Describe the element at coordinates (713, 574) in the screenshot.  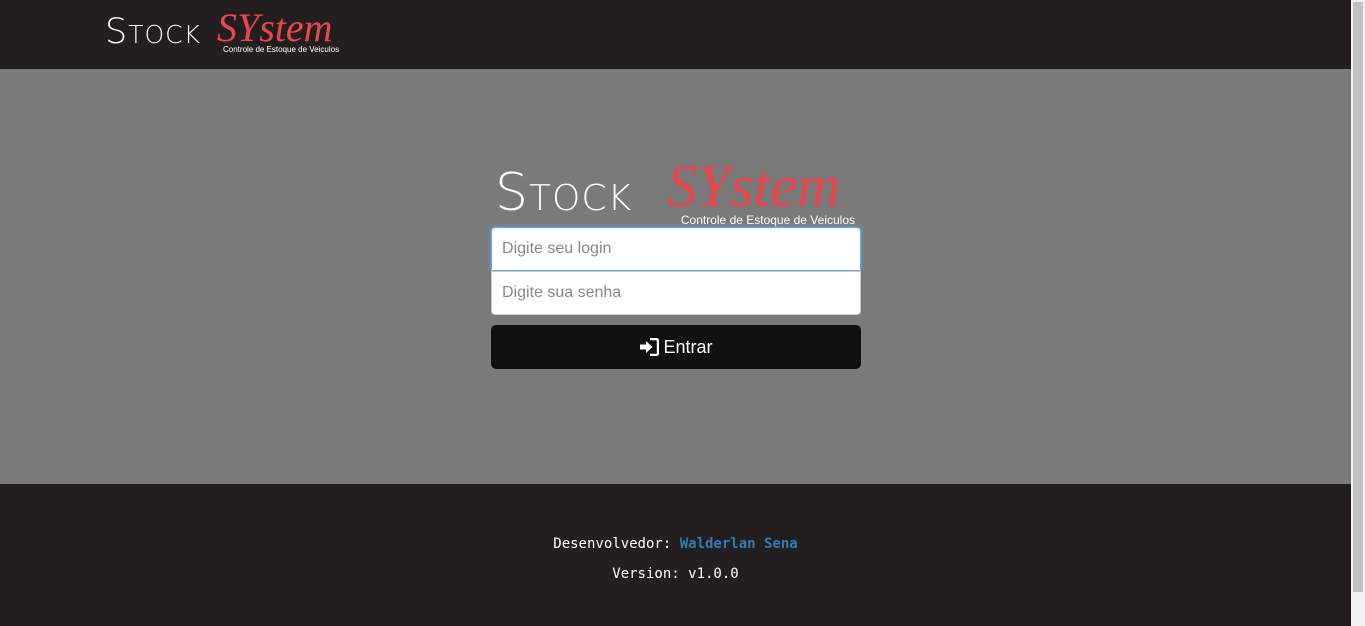
I see `version-value: v1.0.0` at that location.